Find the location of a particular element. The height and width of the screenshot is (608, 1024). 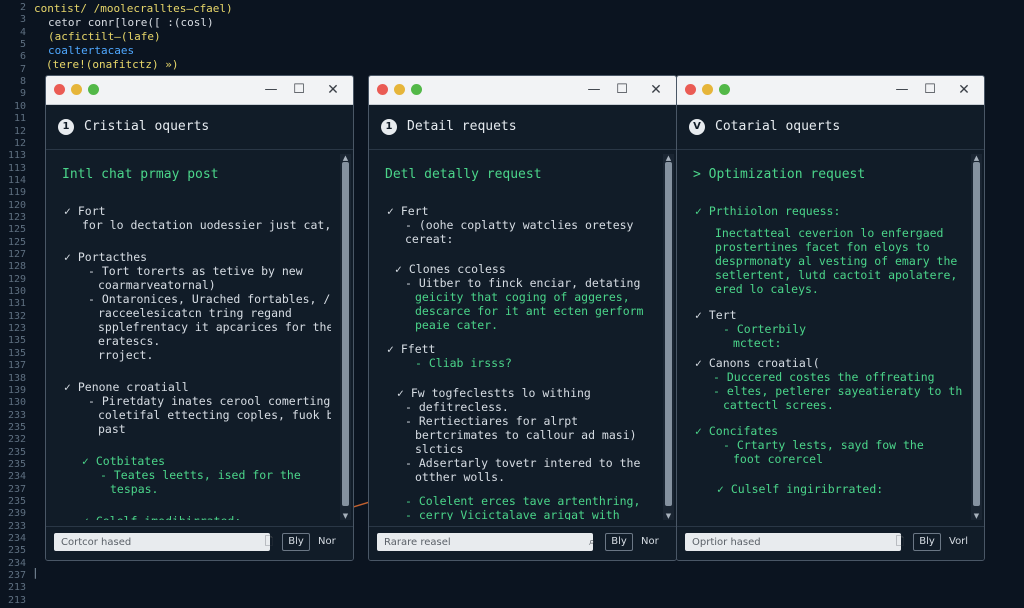

line-number: 138 is located at coordinates (16, 378).